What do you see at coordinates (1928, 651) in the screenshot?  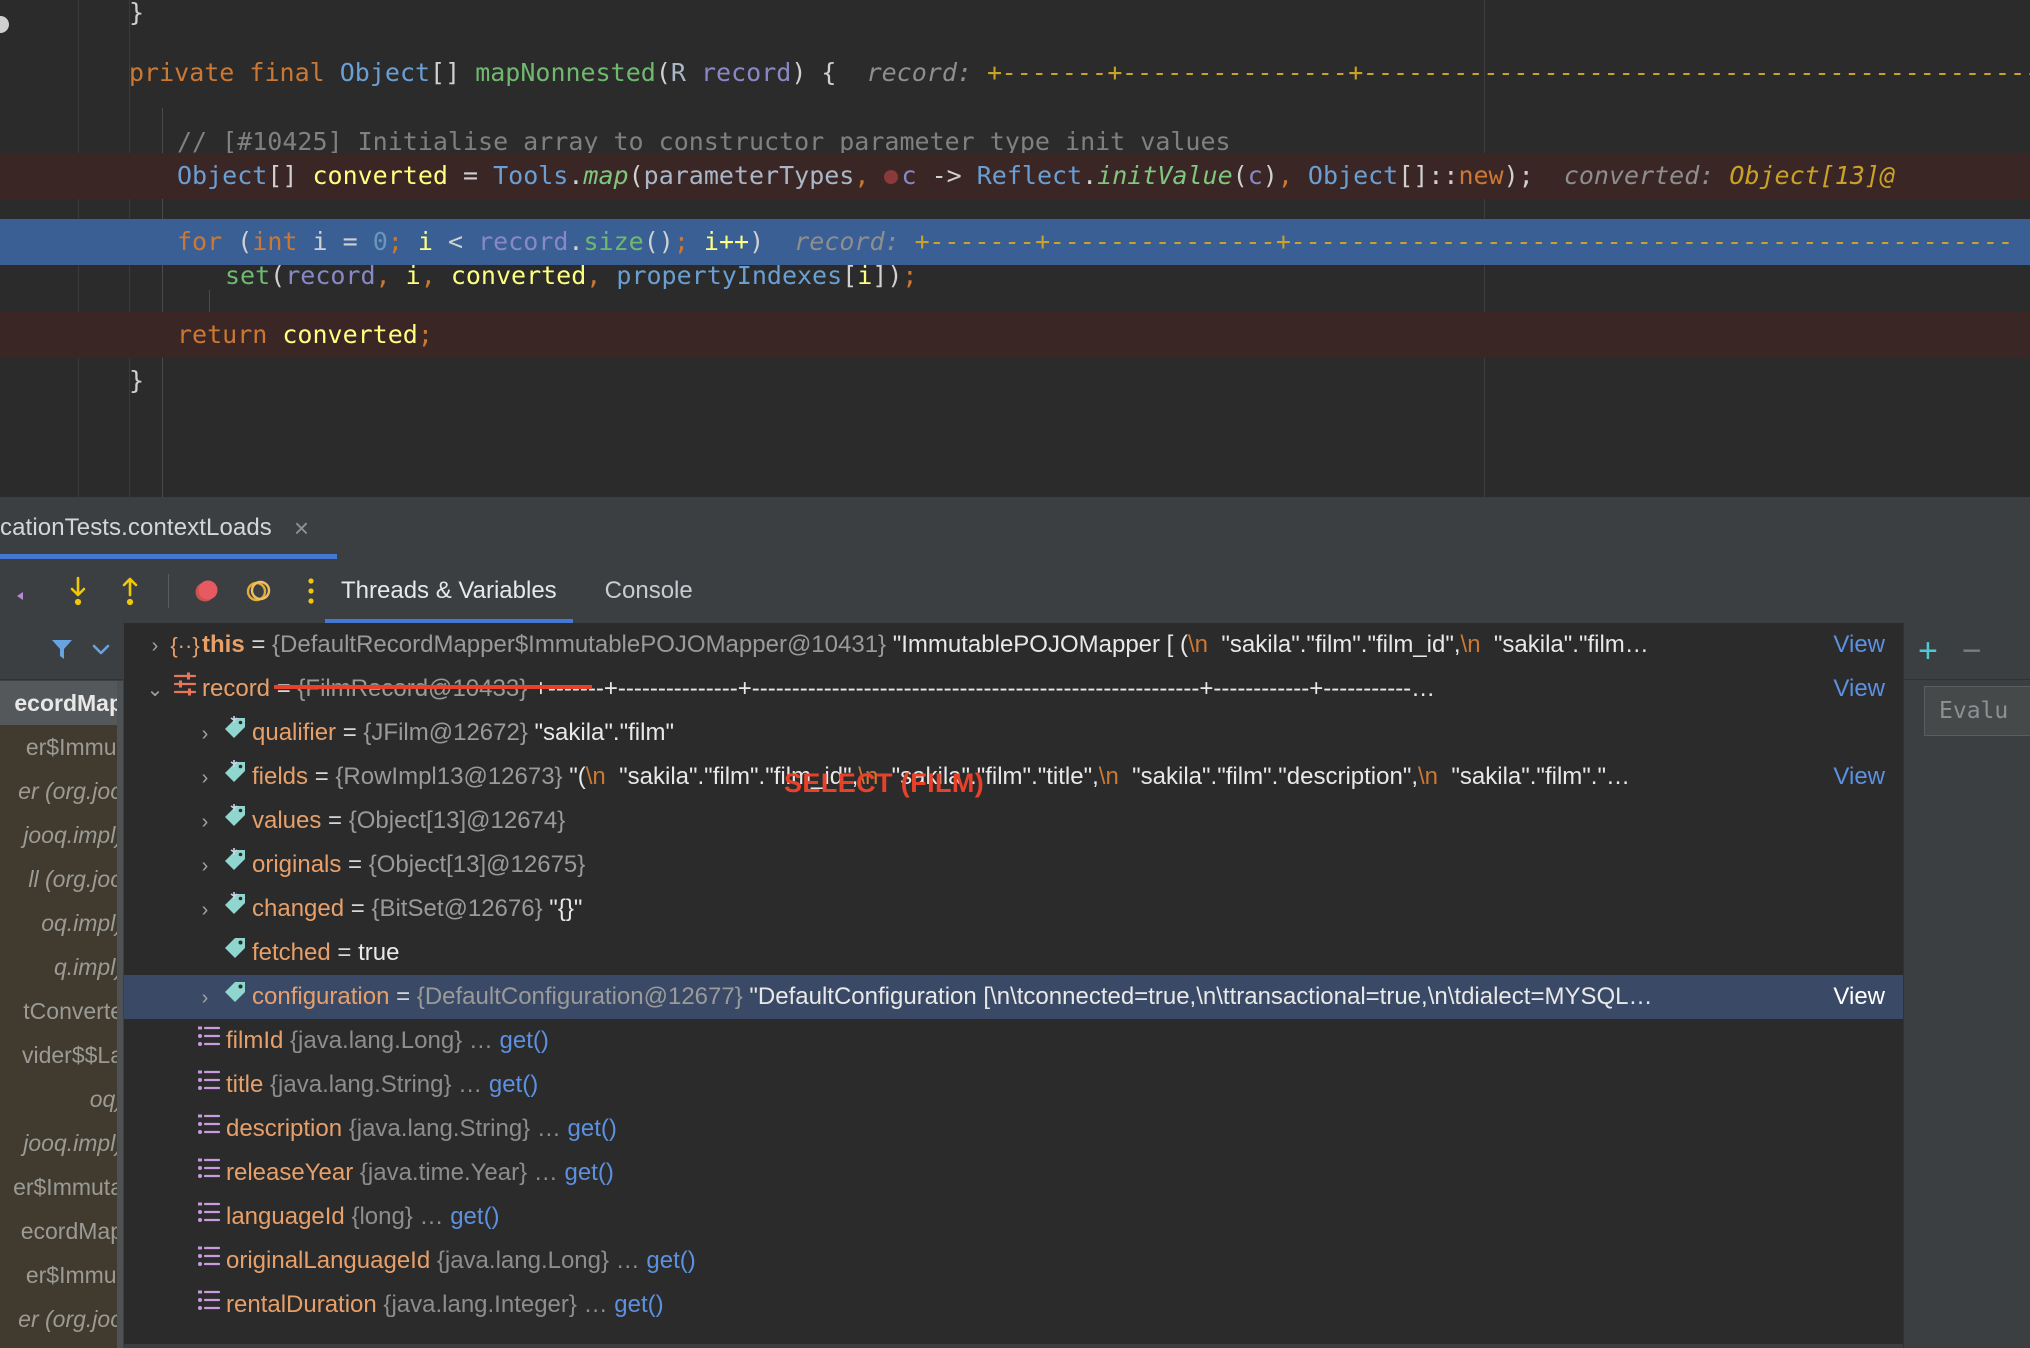 I see `add-watch-icon: +` at bounding box center [1928, 651].